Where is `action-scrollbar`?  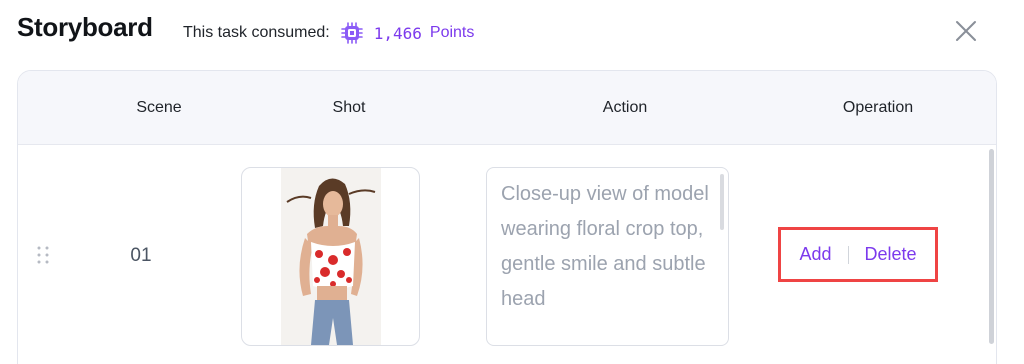 action-scrollbar is located at coordinates (722, 202).